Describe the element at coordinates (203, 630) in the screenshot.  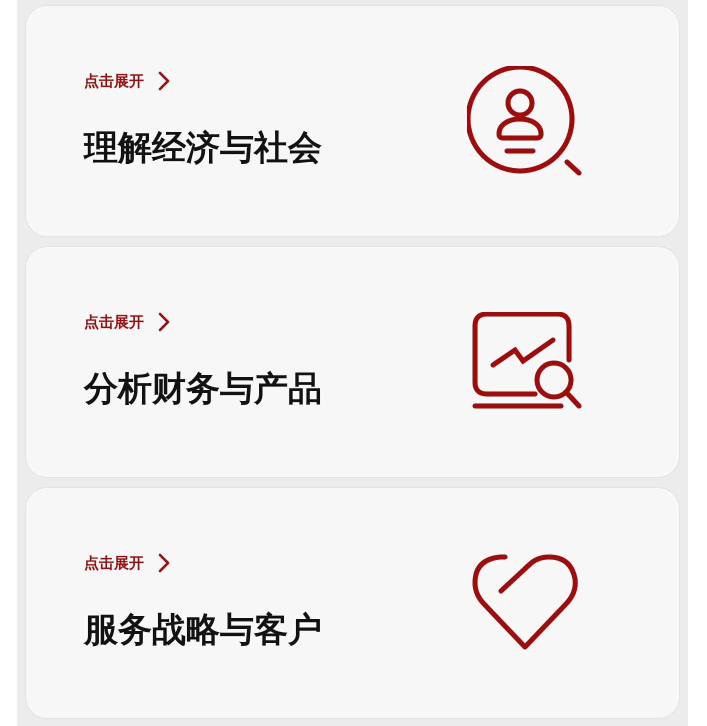
I see `card-title: 服务战略与客户` at that location.